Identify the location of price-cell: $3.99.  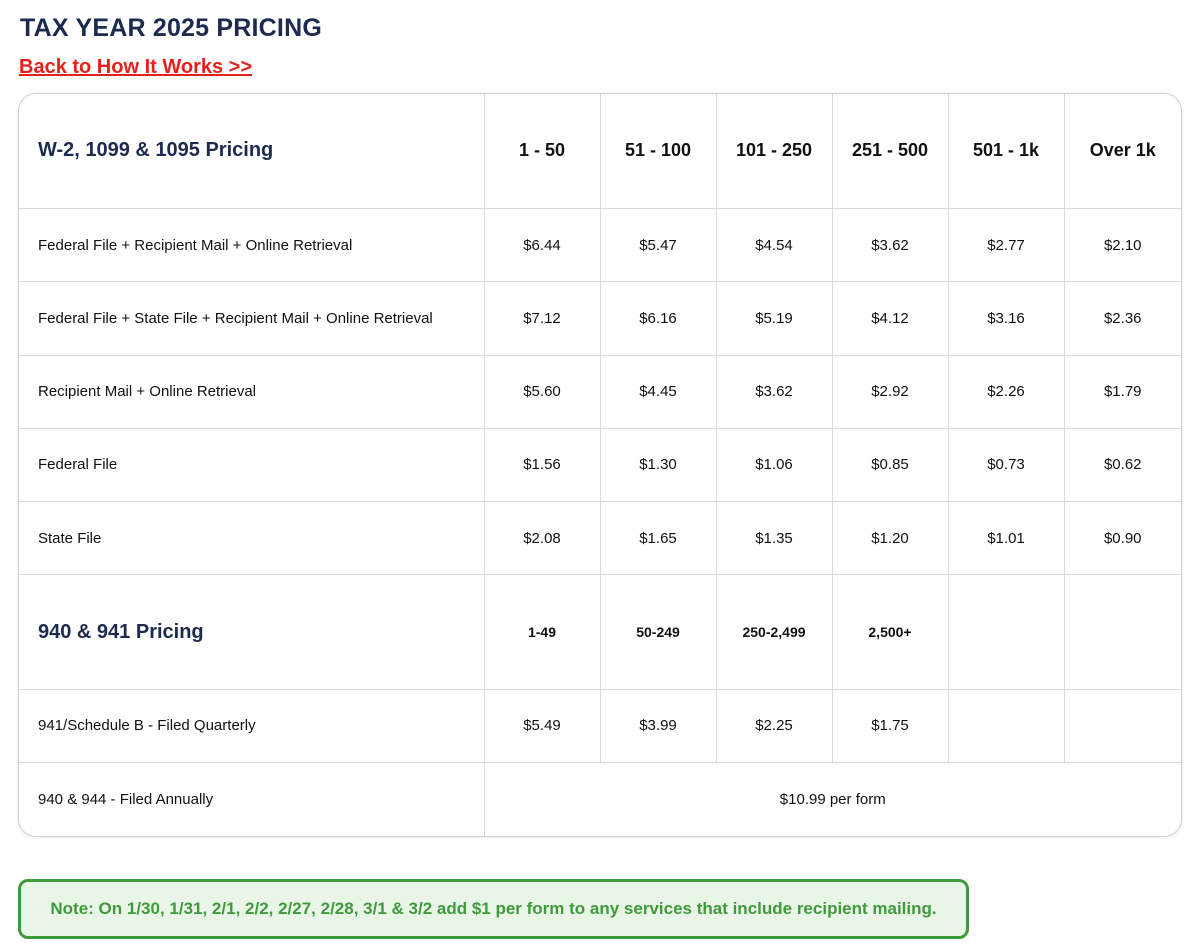
(658, 726).